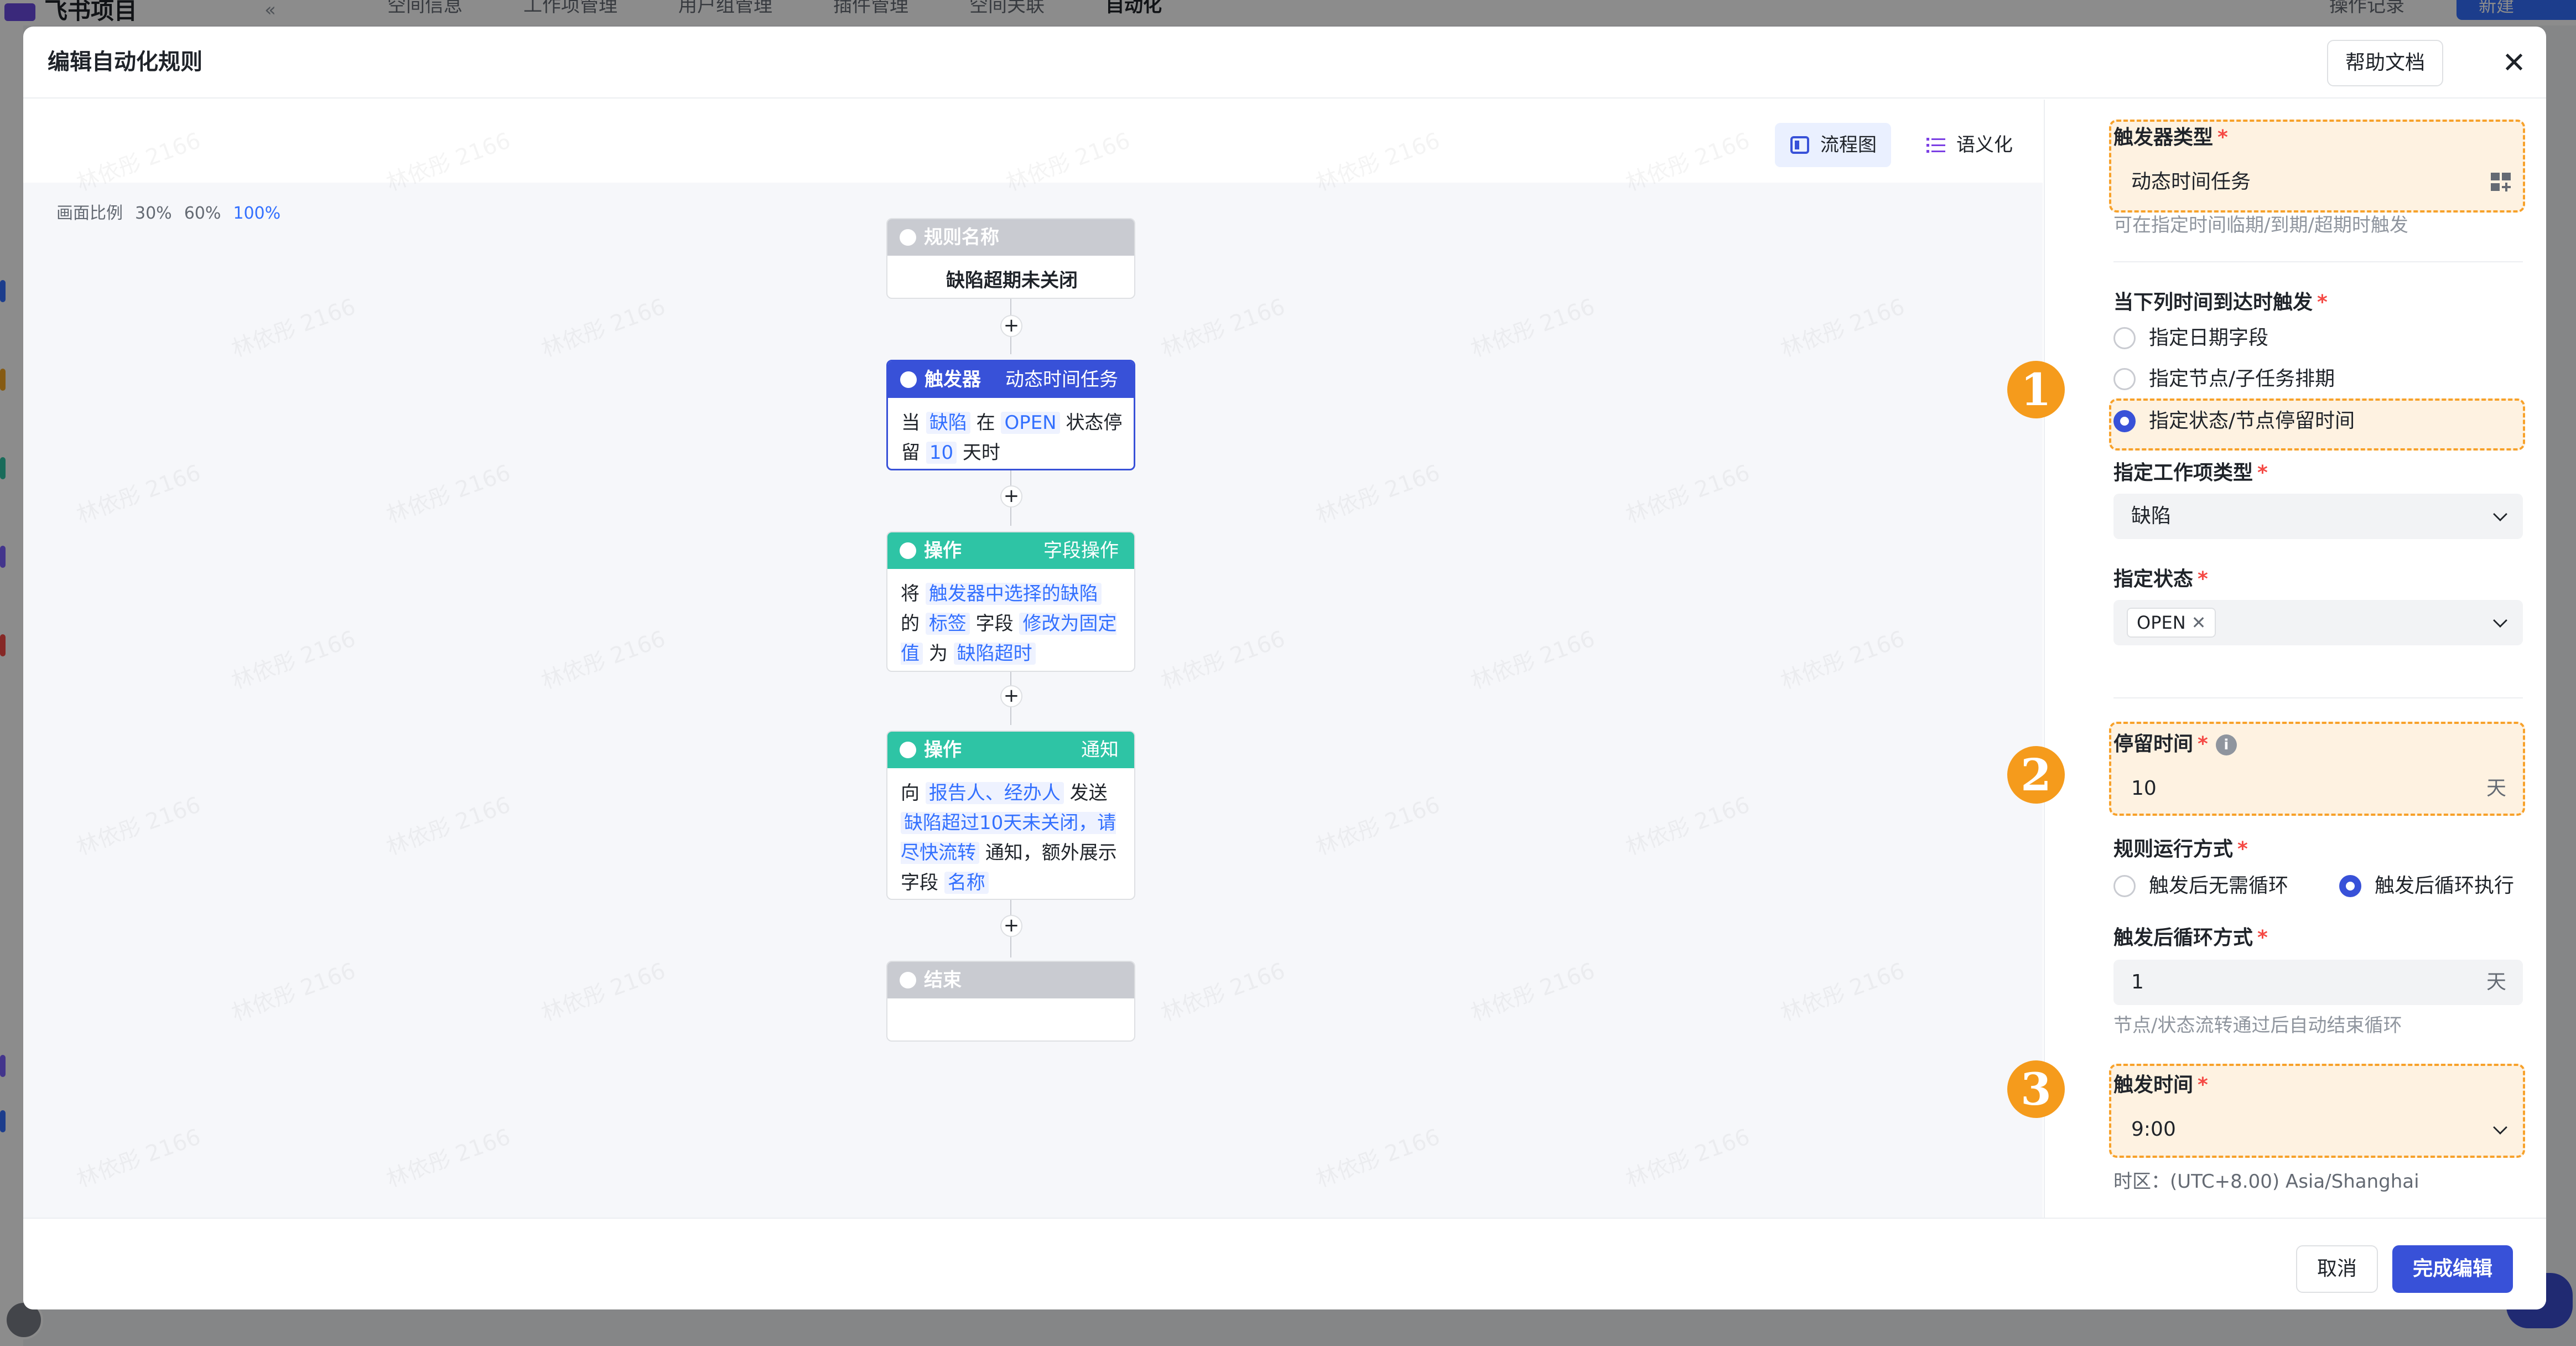 The width and height of the screenshot is (2576, 1346). I want to click on trigger-type-label: 触发器类型 *, so click(2170, 137).